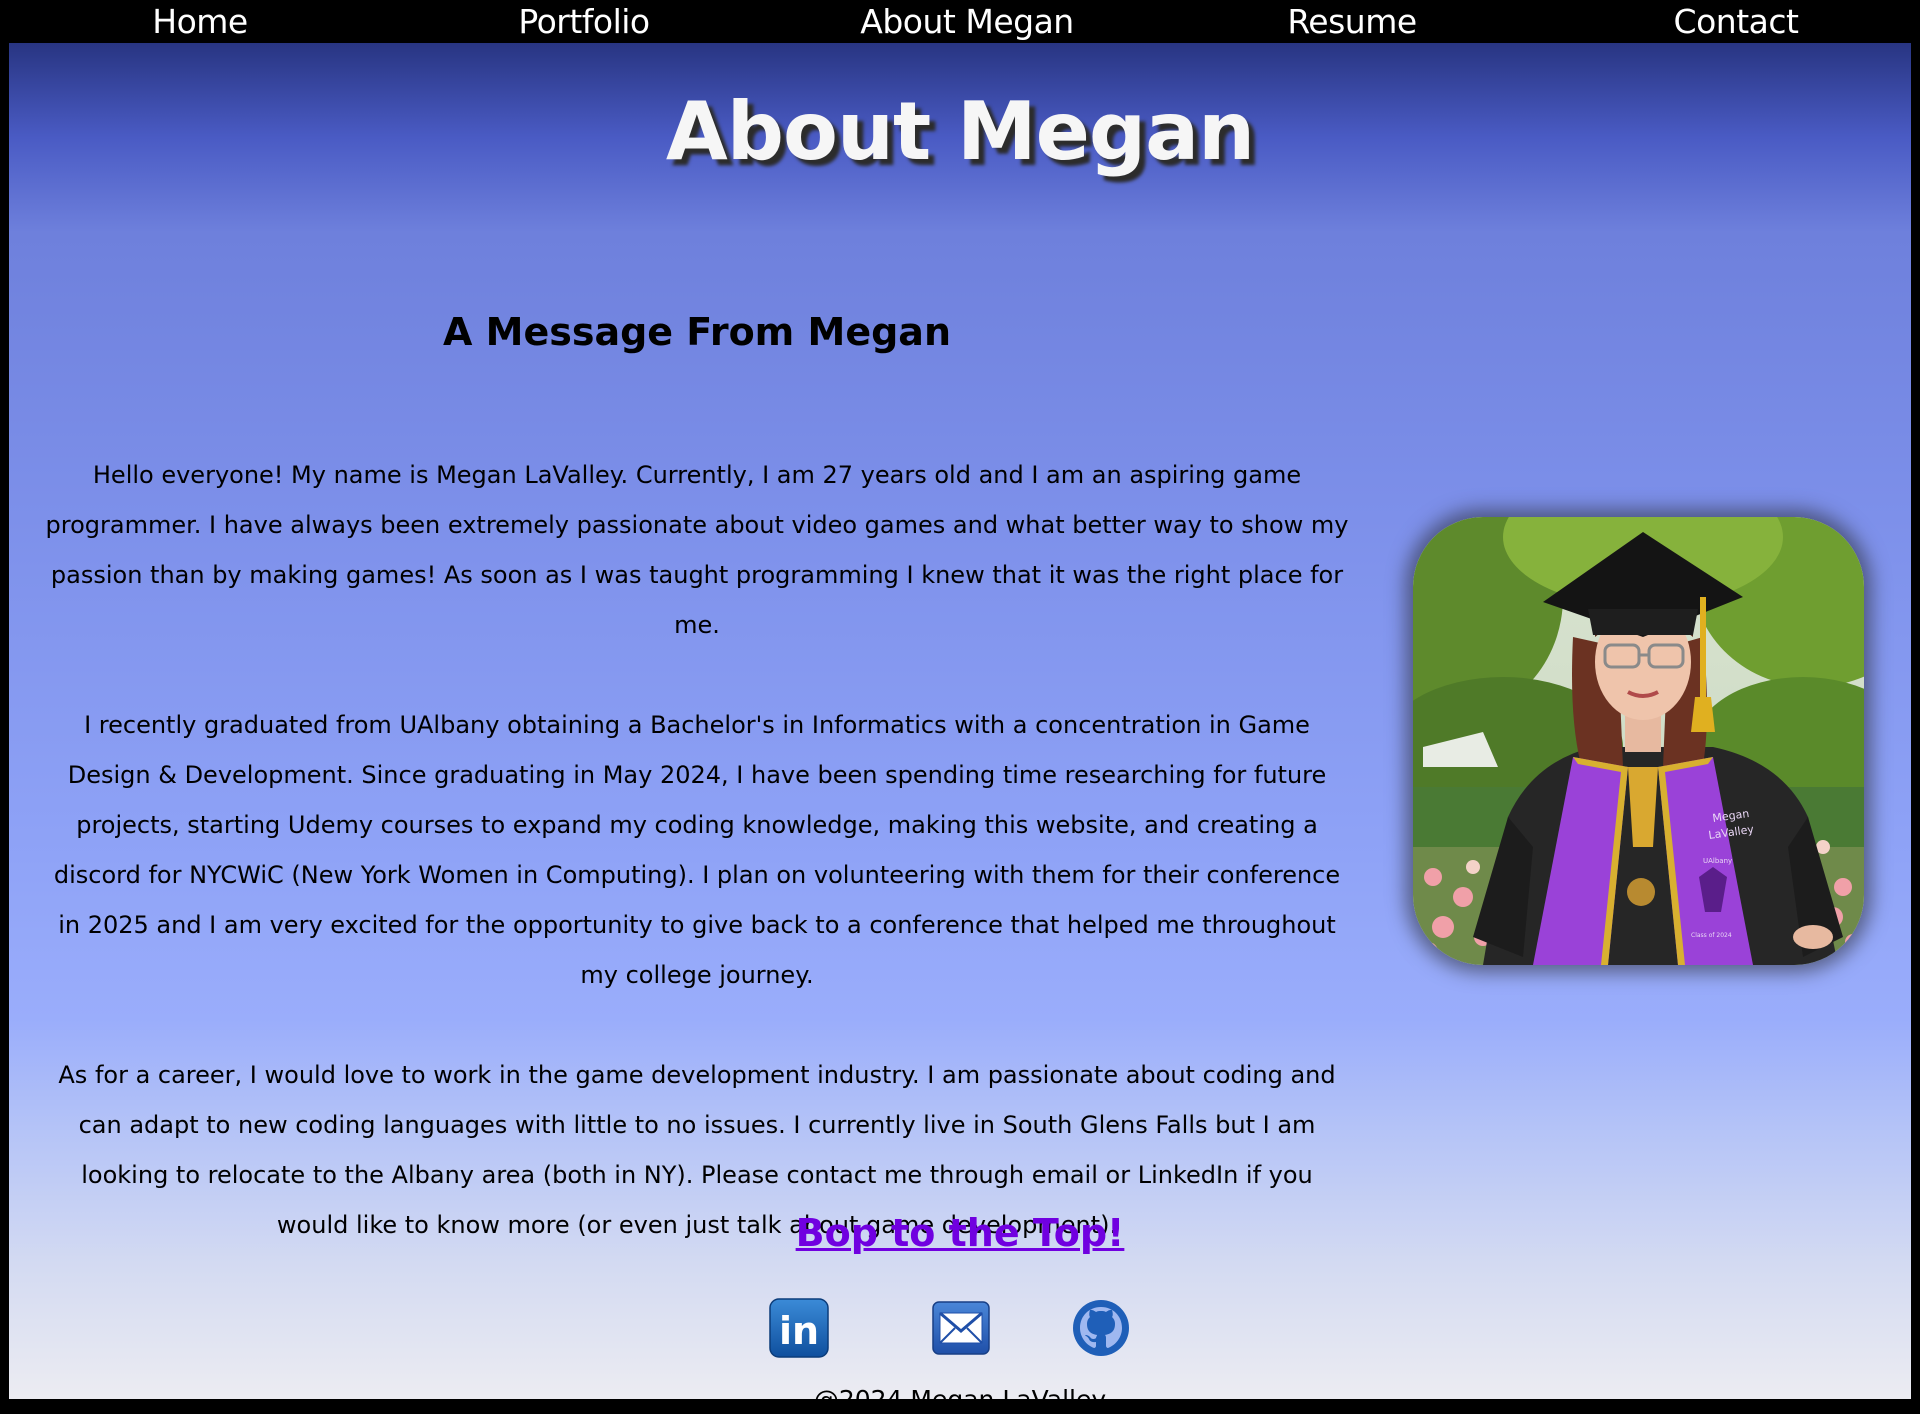 This screenshot has height=1414, width=1920. I want to click on nav-contact: Contact, so click(1736, 21).